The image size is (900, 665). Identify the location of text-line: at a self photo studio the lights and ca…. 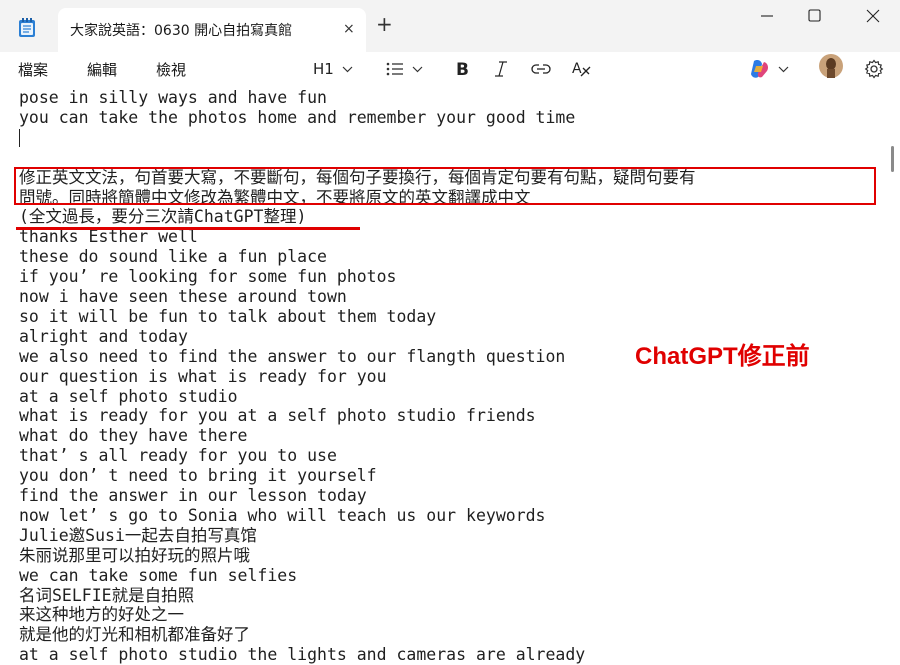
(302, 655).